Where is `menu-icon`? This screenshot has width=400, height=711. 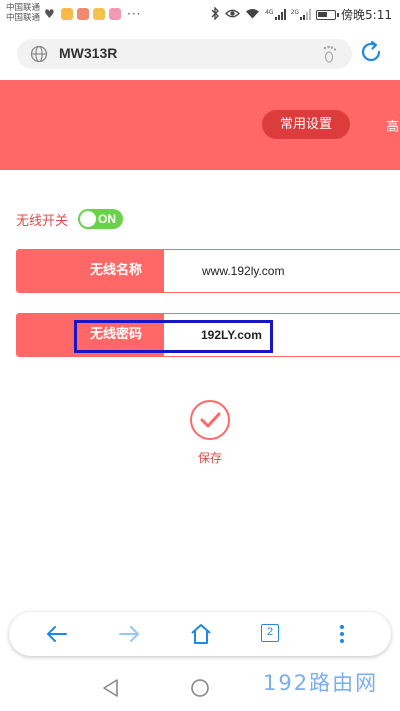 menu-icon is located at coordinates (342, 634).